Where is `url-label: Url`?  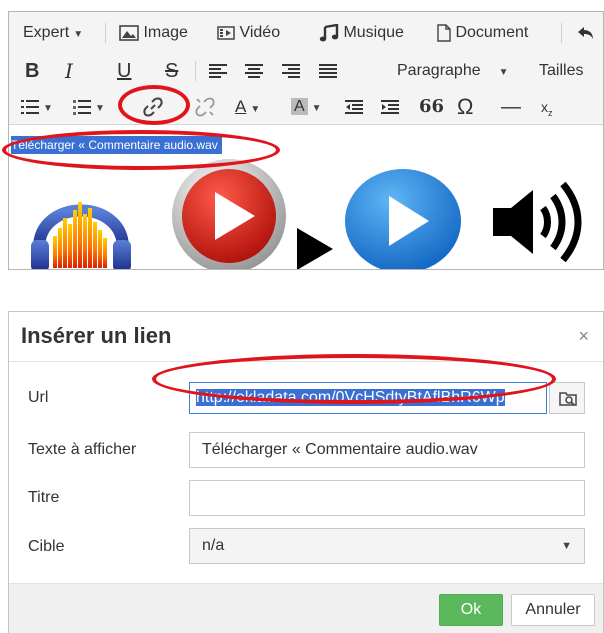 url-label: Url is located at coordinates (38, 397).